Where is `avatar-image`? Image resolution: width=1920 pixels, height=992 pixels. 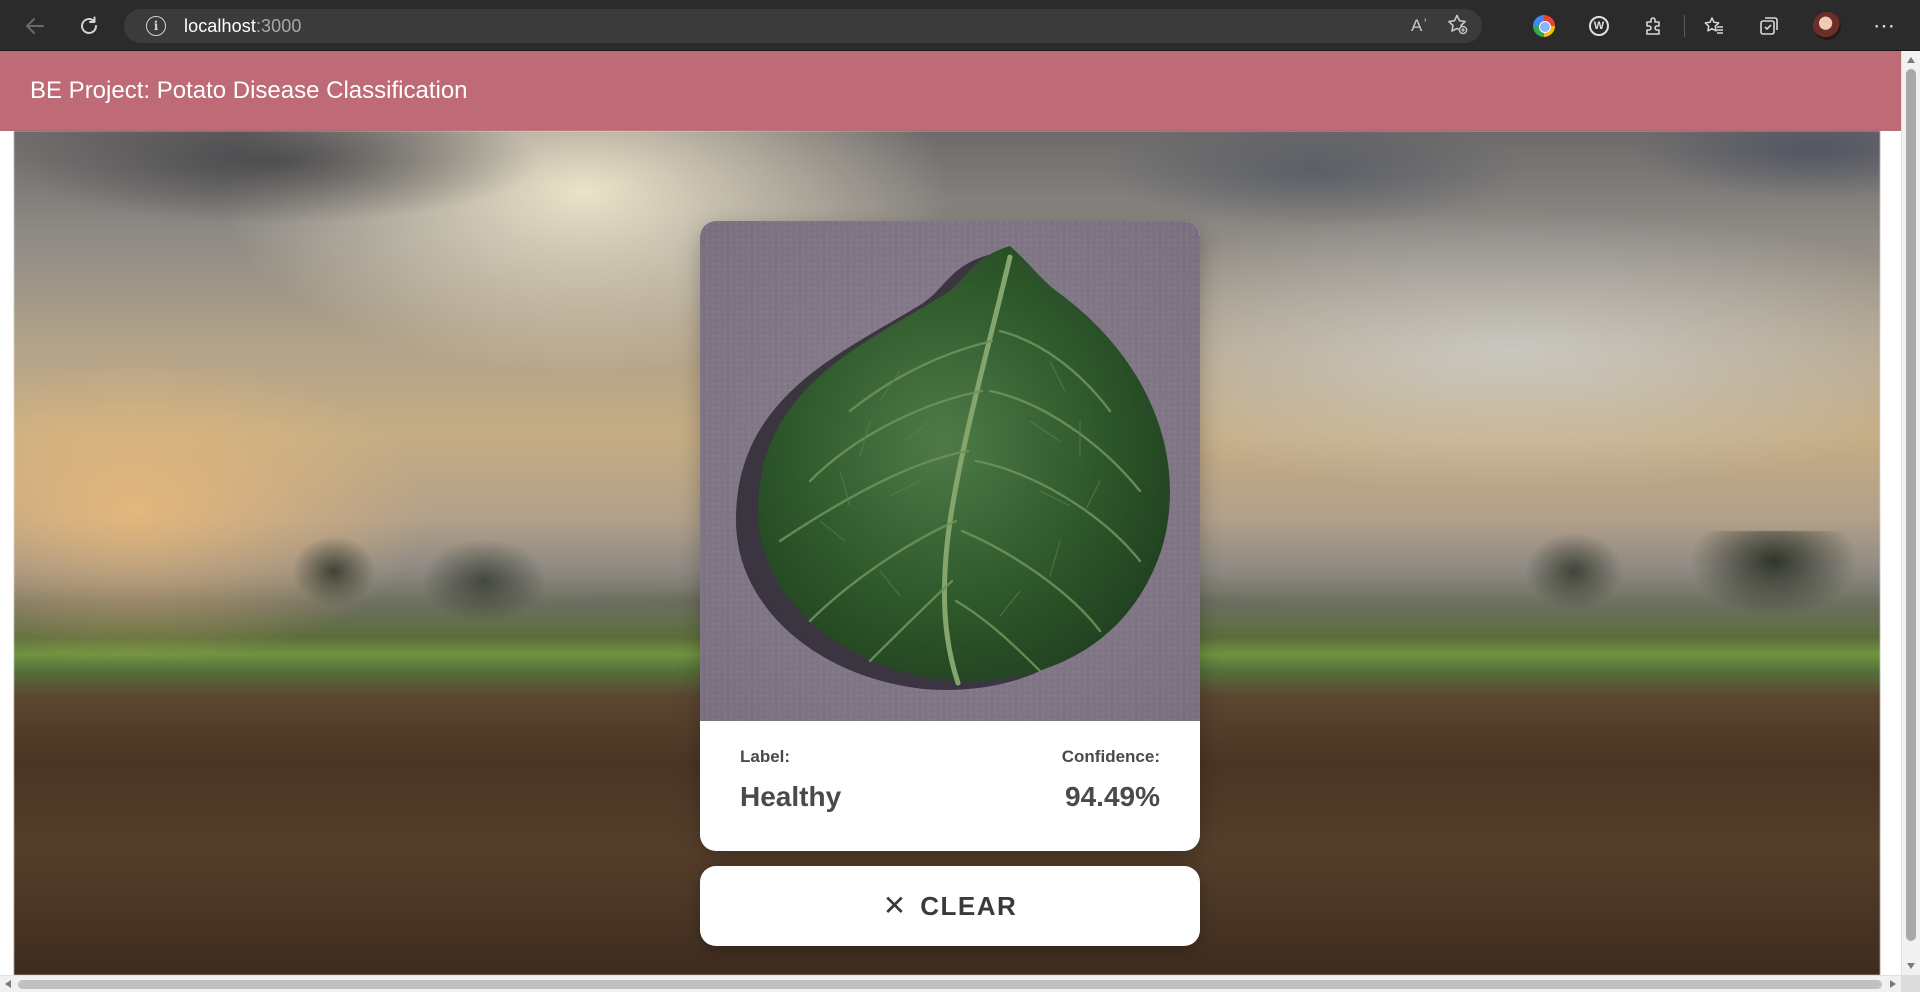 avatar-image is located at coordinates (1827, 26).